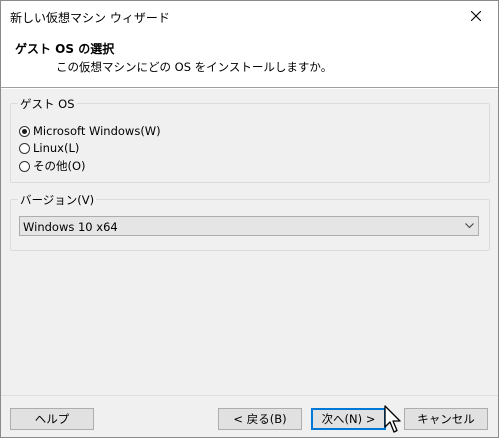  I want to click on mouse-pointer-icon, so click(392, 419).